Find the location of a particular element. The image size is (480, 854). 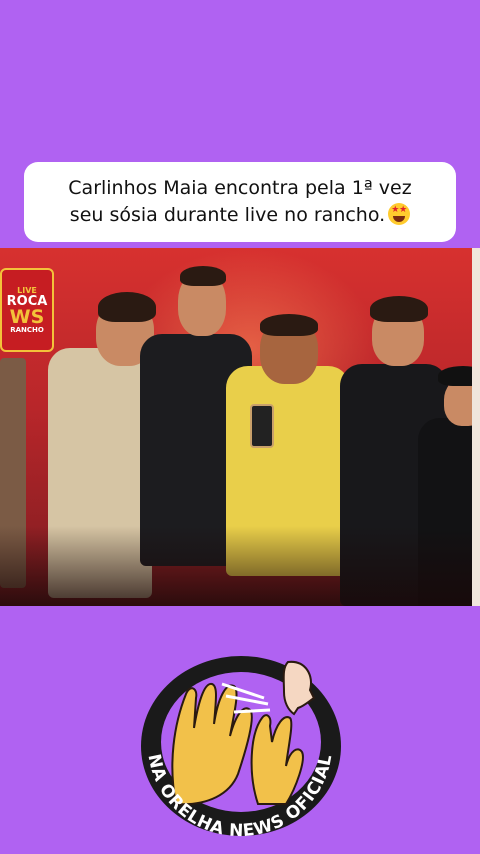

caption-line-2: seu sósia durante live no rancho. is located at coordinates (240, 215).